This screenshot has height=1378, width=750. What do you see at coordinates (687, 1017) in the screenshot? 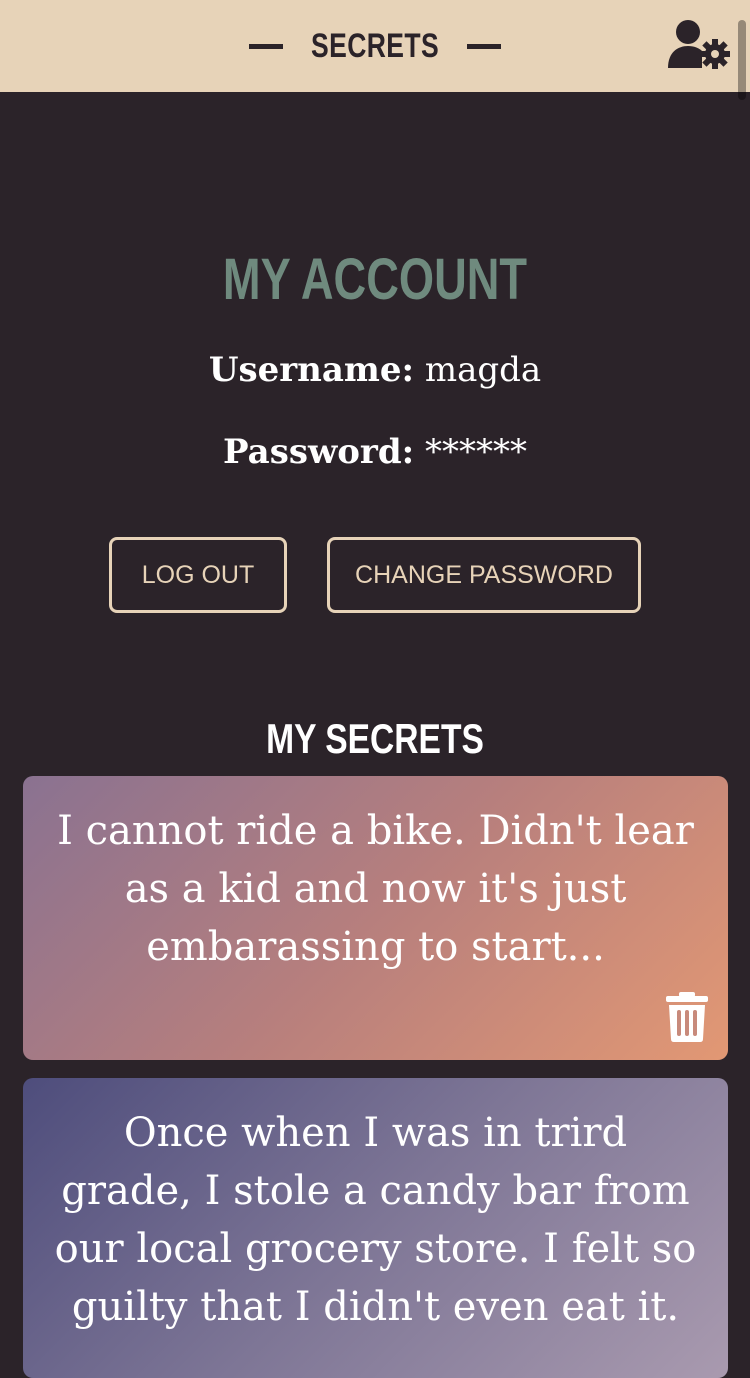
I see `trash-icon` at bounding box center [687, 1017].